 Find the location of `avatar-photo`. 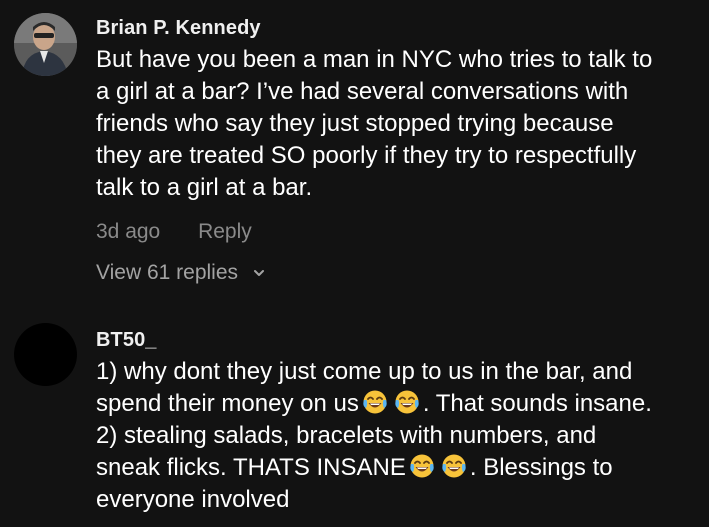

avatar-photo is located at coordinates (45, 44).